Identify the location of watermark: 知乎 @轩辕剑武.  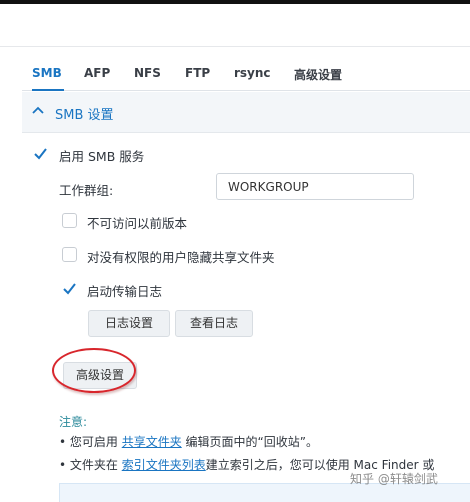
(394, 479).